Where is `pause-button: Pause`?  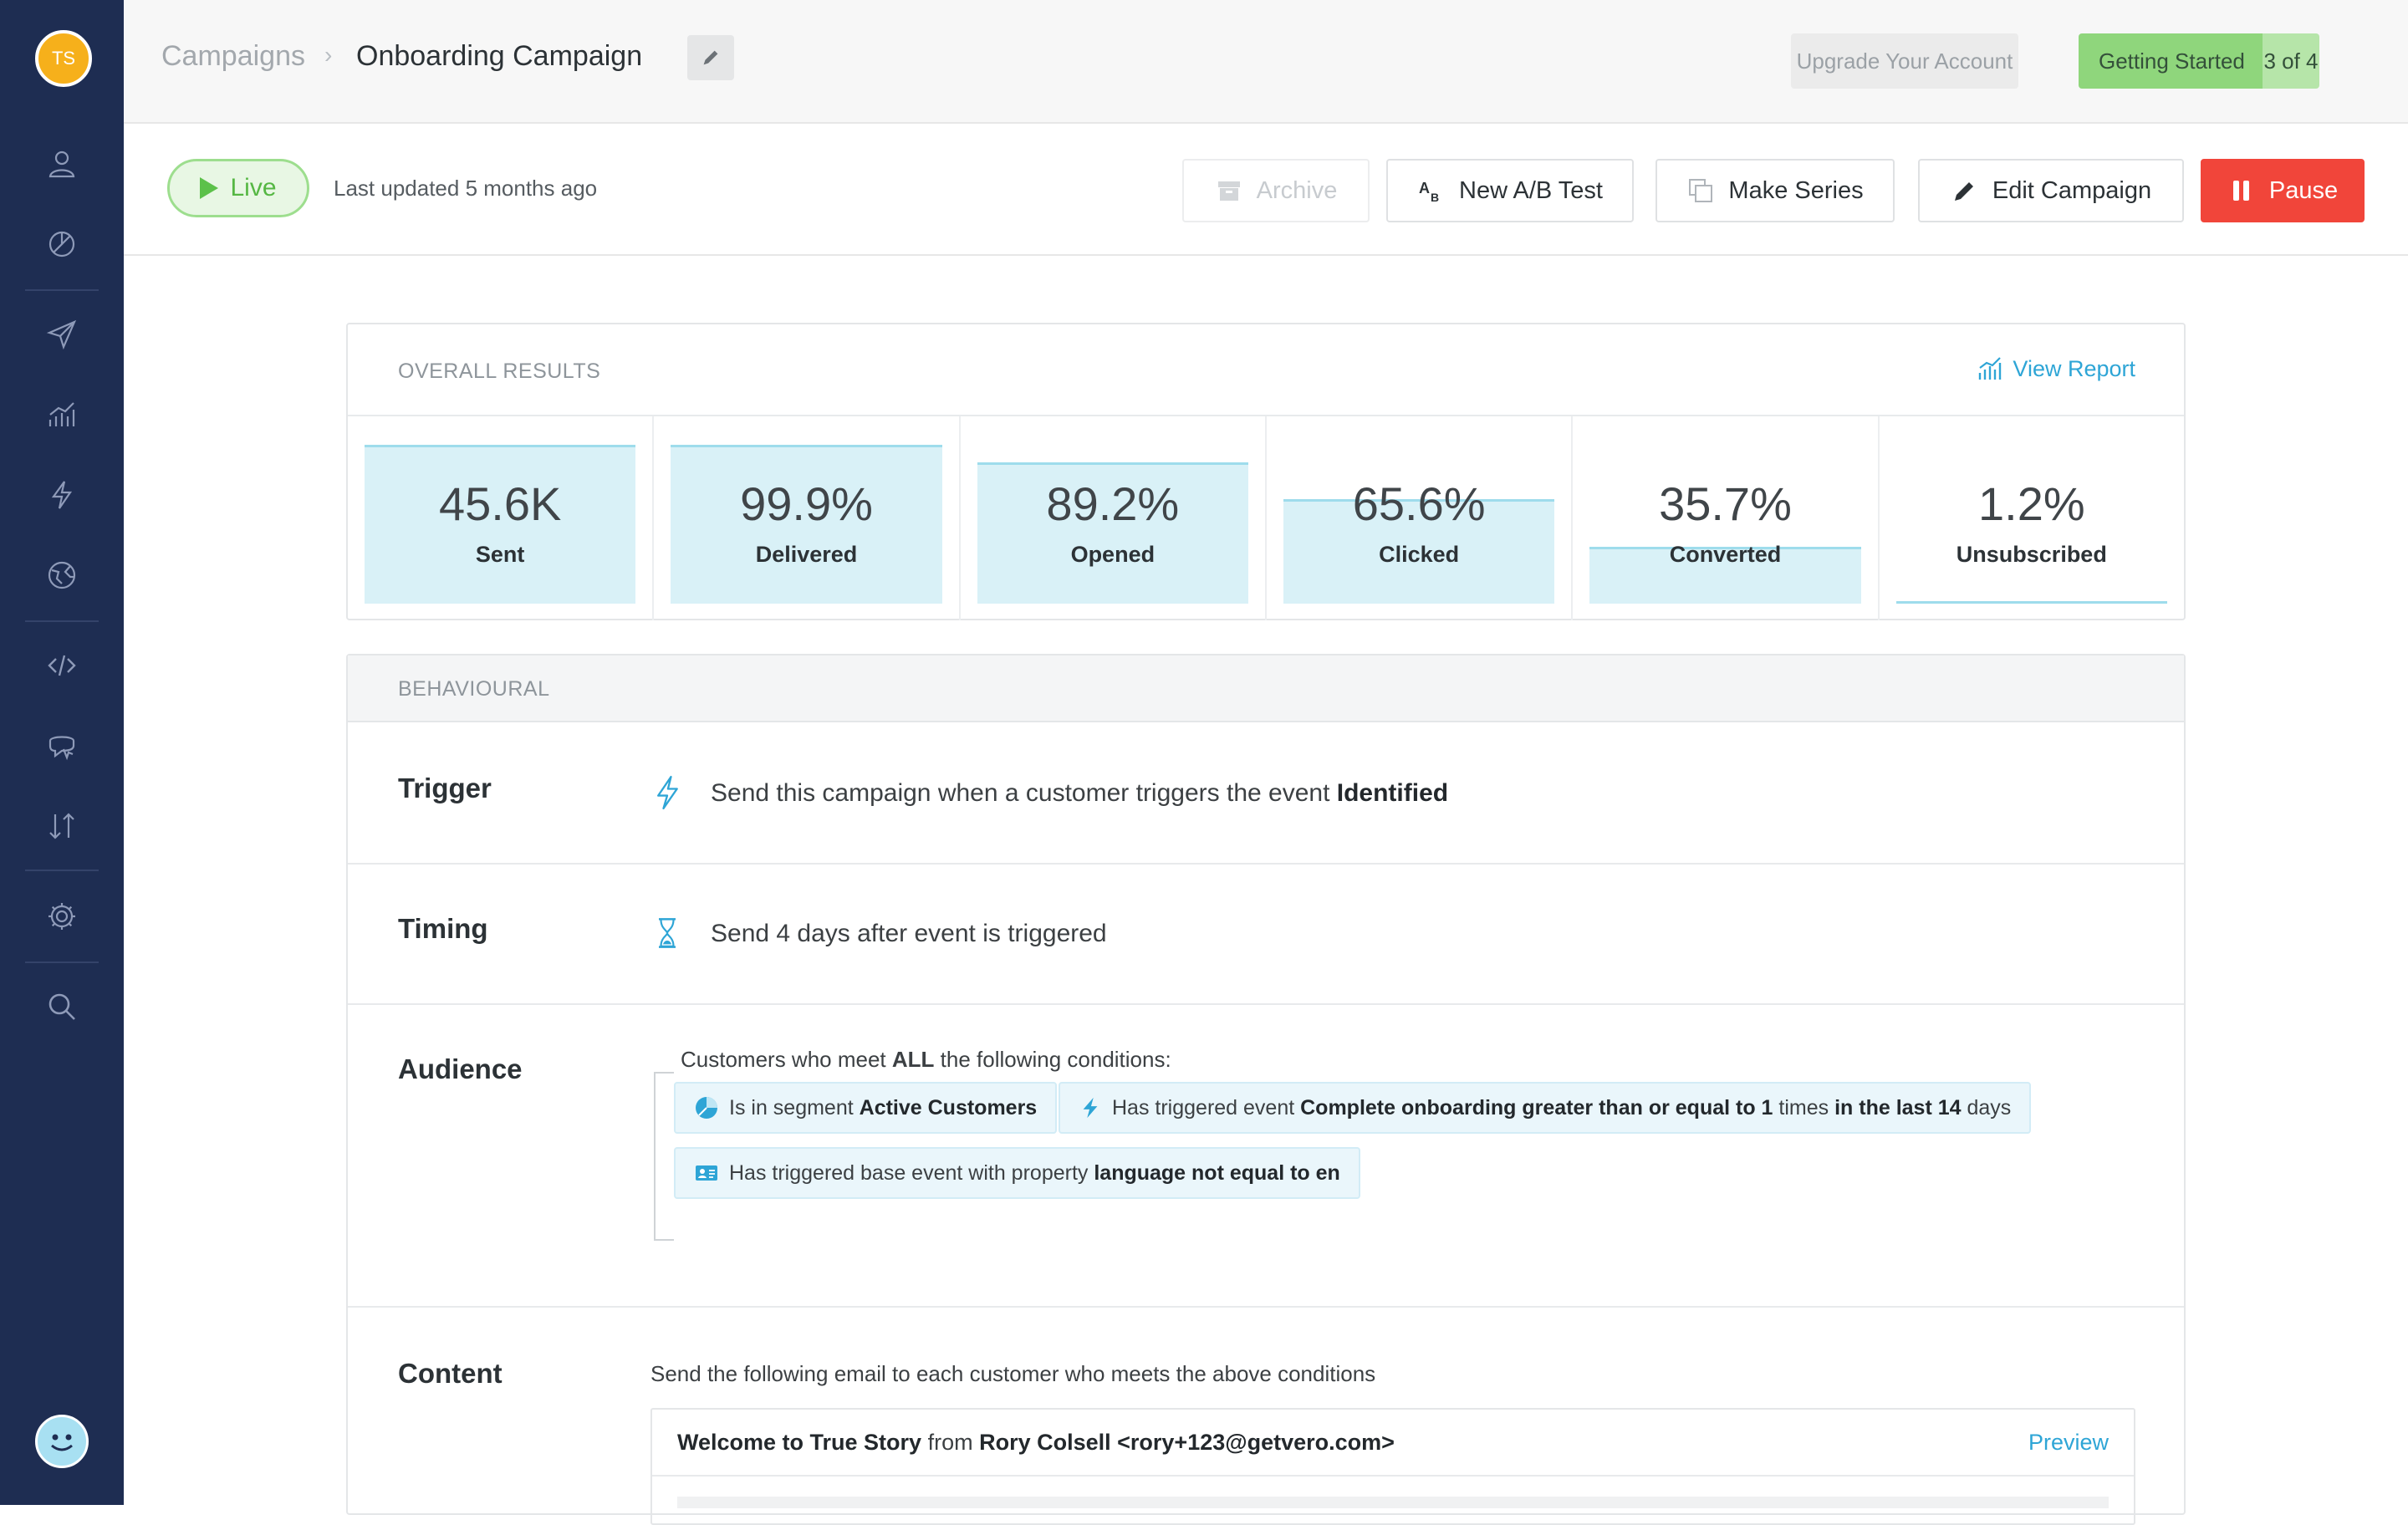 pause-button: Pause is located at coordinates (2283, 190).